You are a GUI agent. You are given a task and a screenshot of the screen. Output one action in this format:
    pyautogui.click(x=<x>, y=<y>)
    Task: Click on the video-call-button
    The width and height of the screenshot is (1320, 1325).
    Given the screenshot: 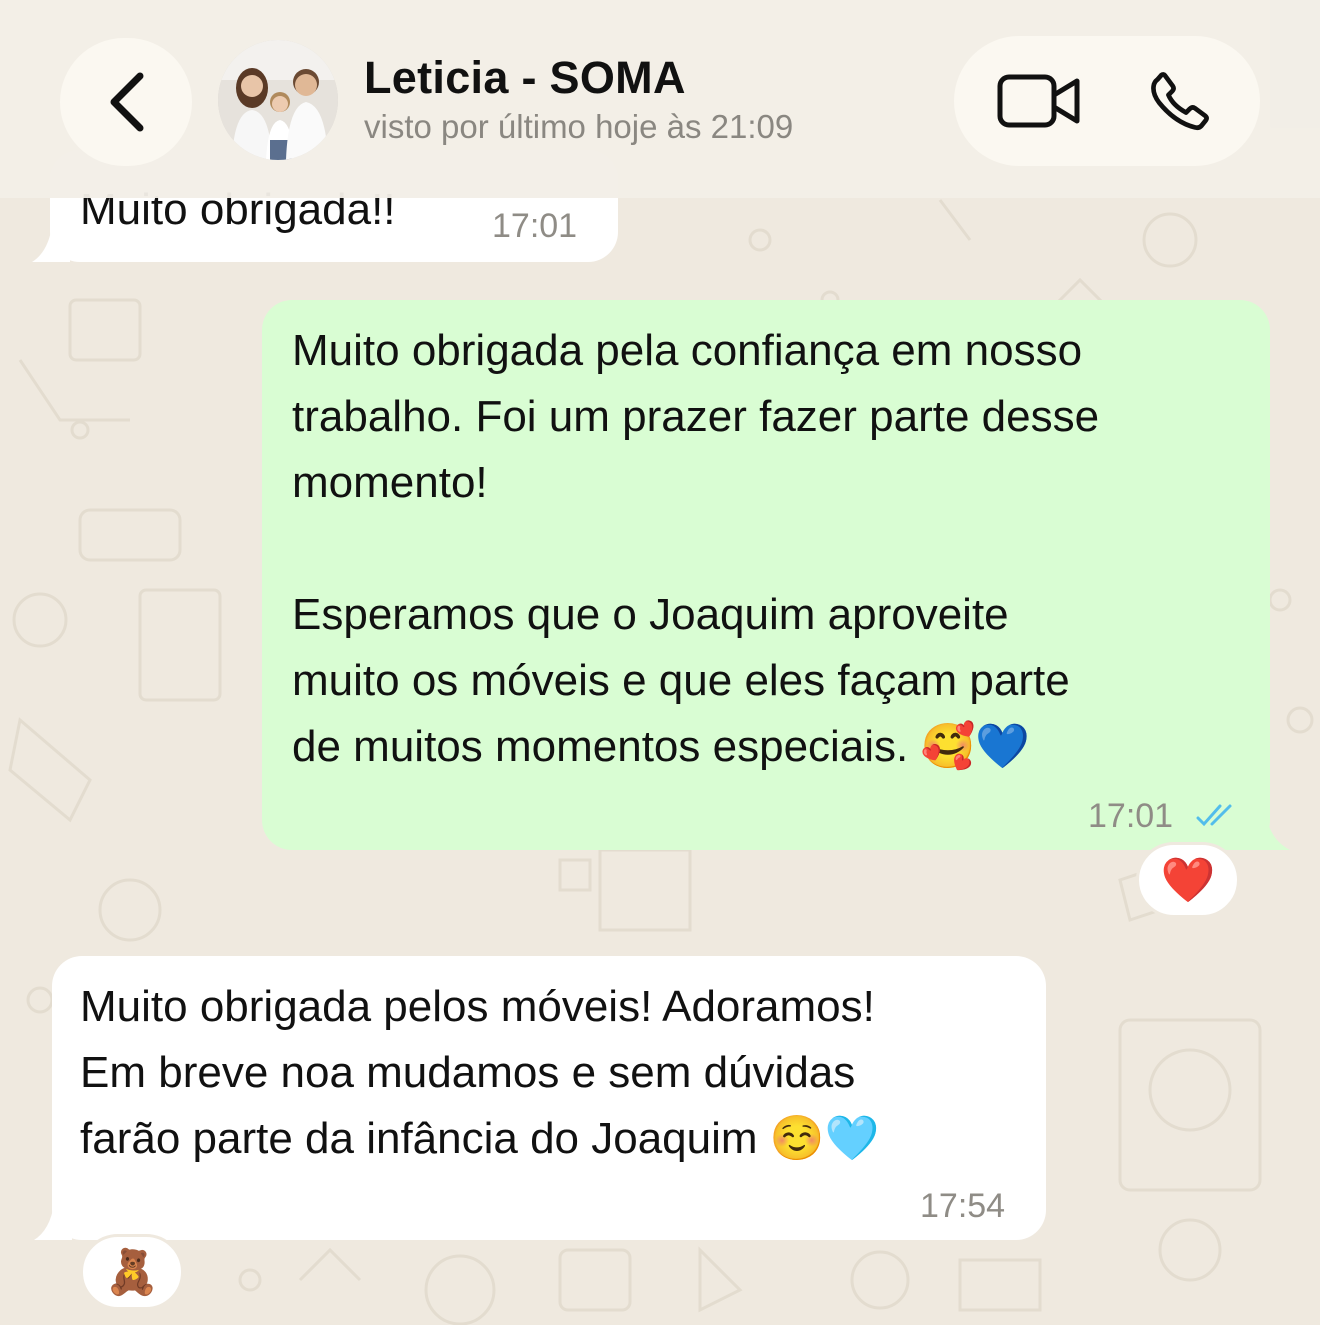 What is the action you would take?
    pyautogui.click(x=1039, y=101)
    